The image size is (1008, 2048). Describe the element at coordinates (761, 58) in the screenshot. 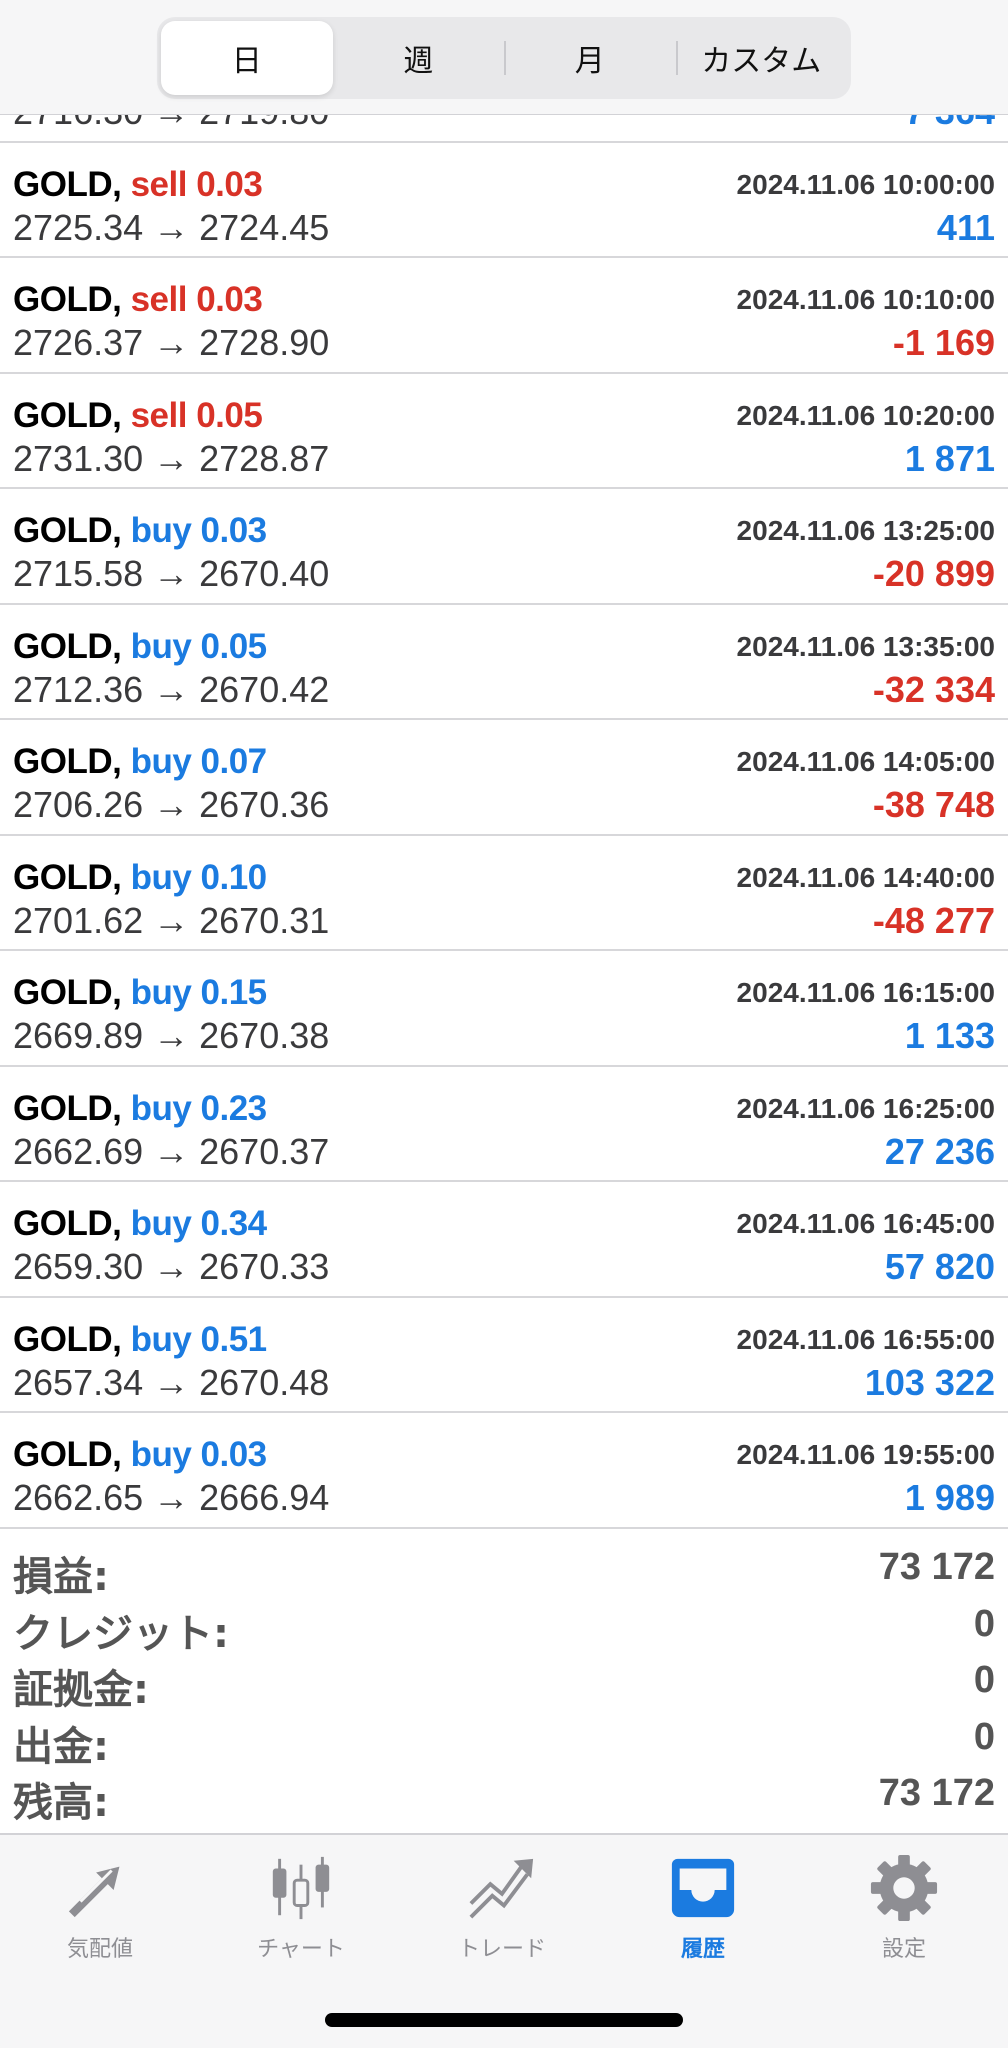

I see `segment-custom: カスタム` at that location.